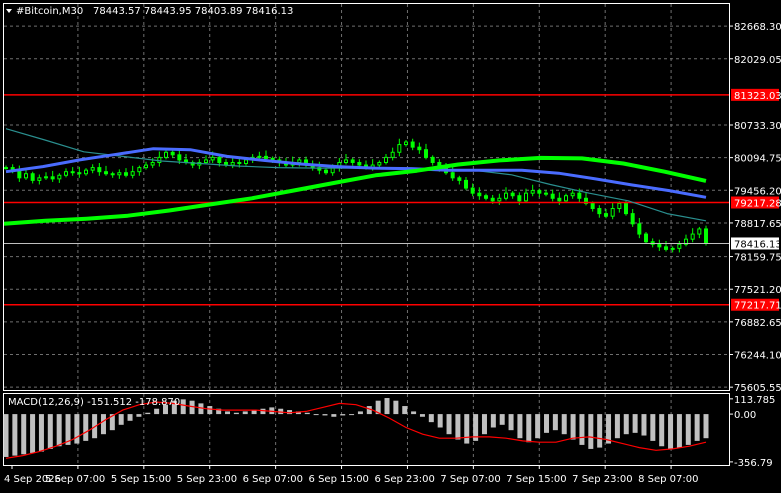 This screenshot has width=781, height=493. Describe the element at coordinates (404, 479) in the screenshot. I see `time-tick-label: 6 Sep 23:00` at that location.